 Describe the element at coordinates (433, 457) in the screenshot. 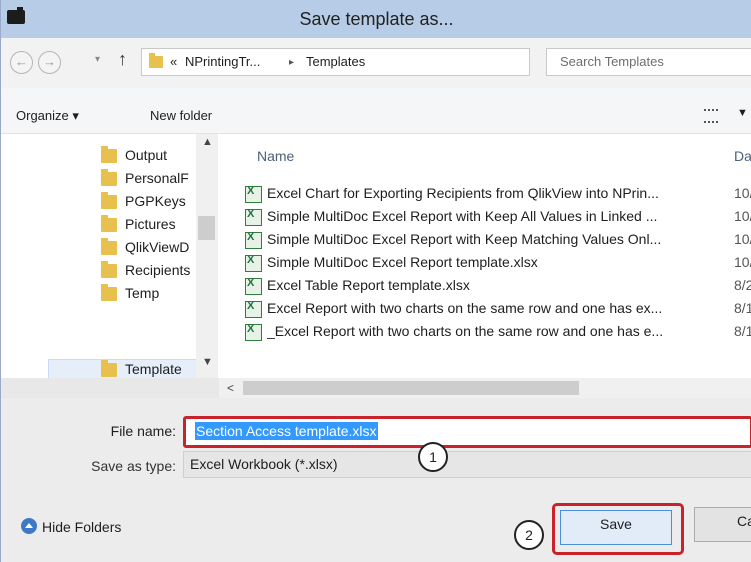

I see `callout-1: 1` at that location.